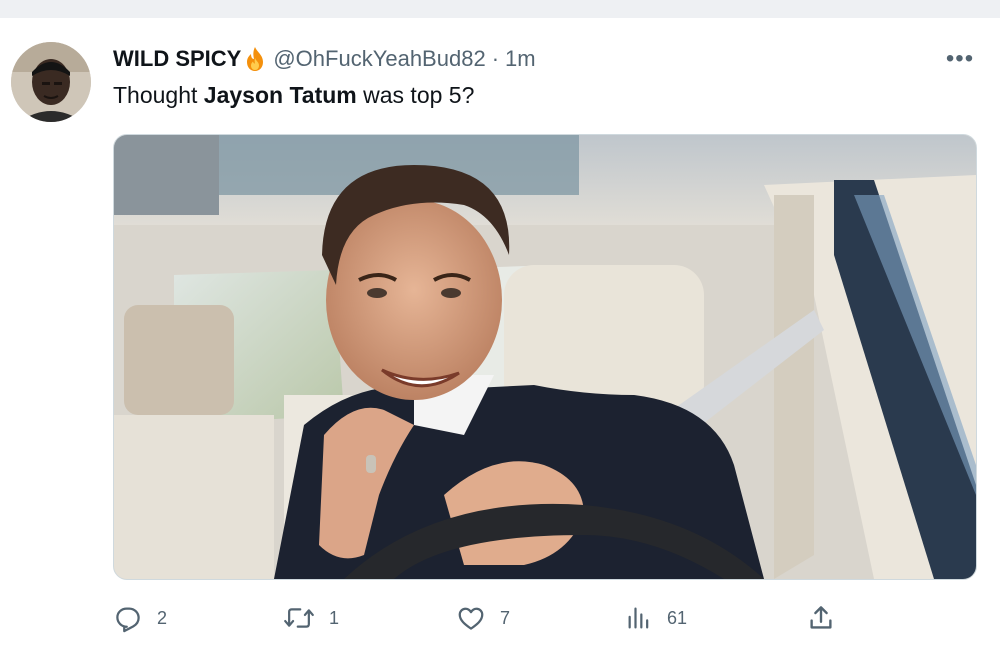 The image size is (1000, 645). I want to click on share-button, so click(821, 618).